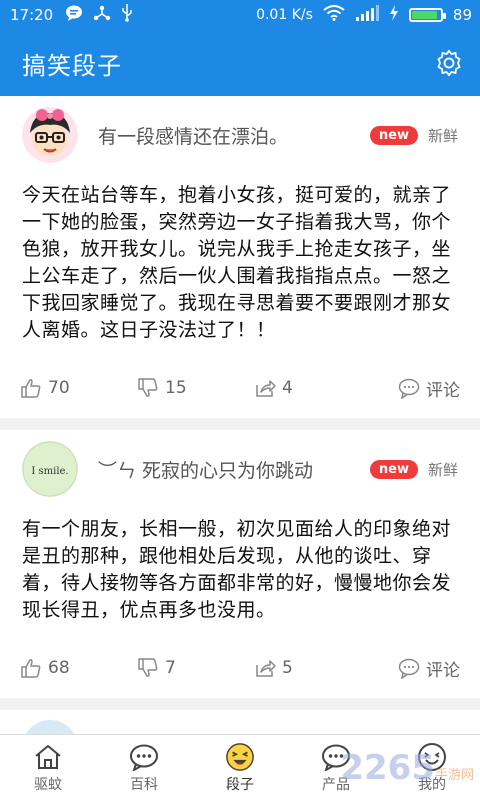  What do you see at coordinates (462, 15) in the screenshot?
I see `battery-percent: 89` at bounding box center [462, 15].